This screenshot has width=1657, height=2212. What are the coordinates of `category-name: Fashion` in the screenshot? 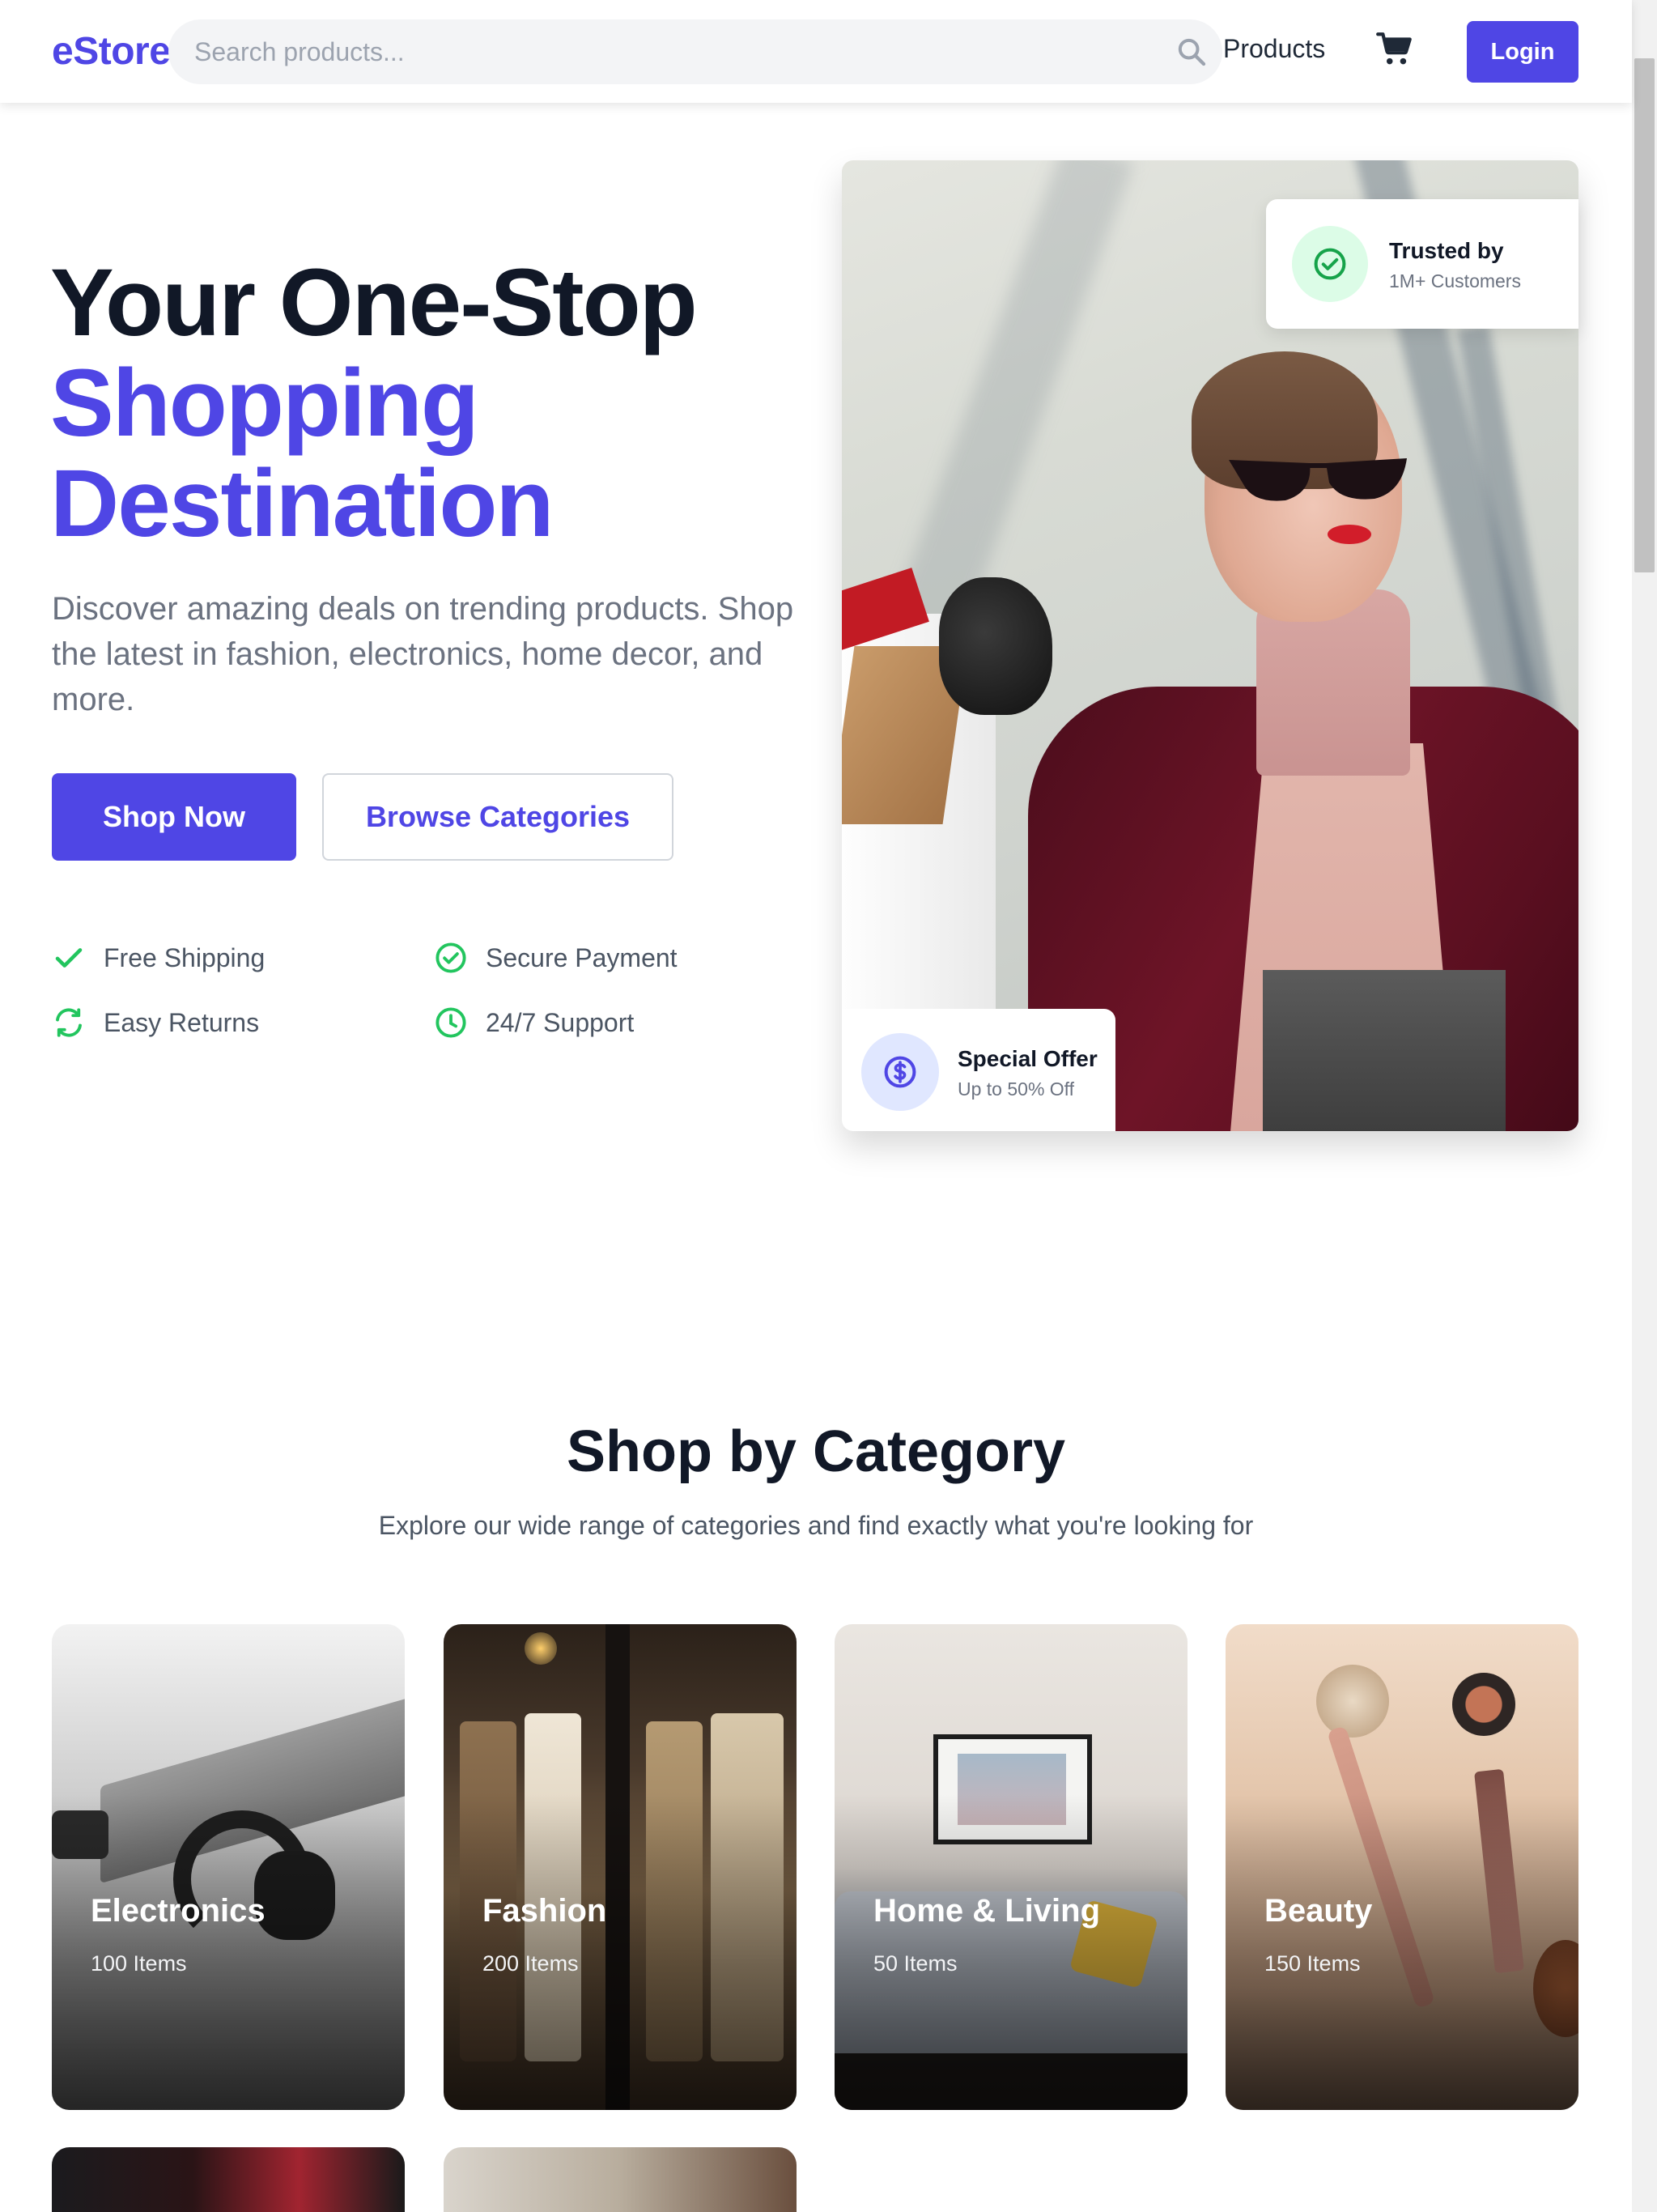 It's located at (544, 1911).